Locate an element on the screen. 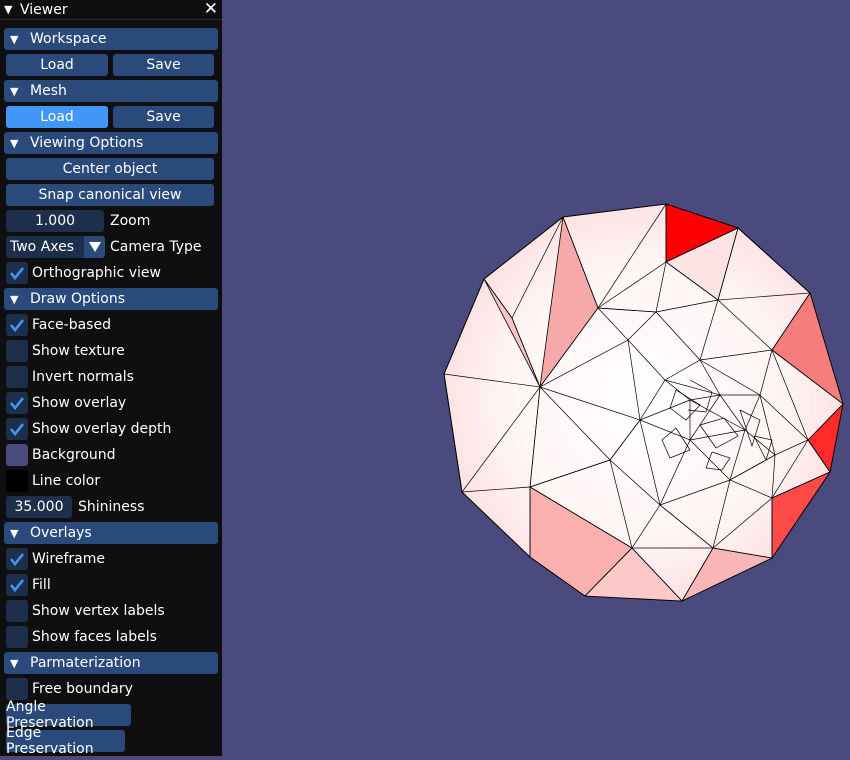 Image resolution: width=850 pixels, height=760 pixels. wireframe-checkbox is located at coordinates (17, 559).